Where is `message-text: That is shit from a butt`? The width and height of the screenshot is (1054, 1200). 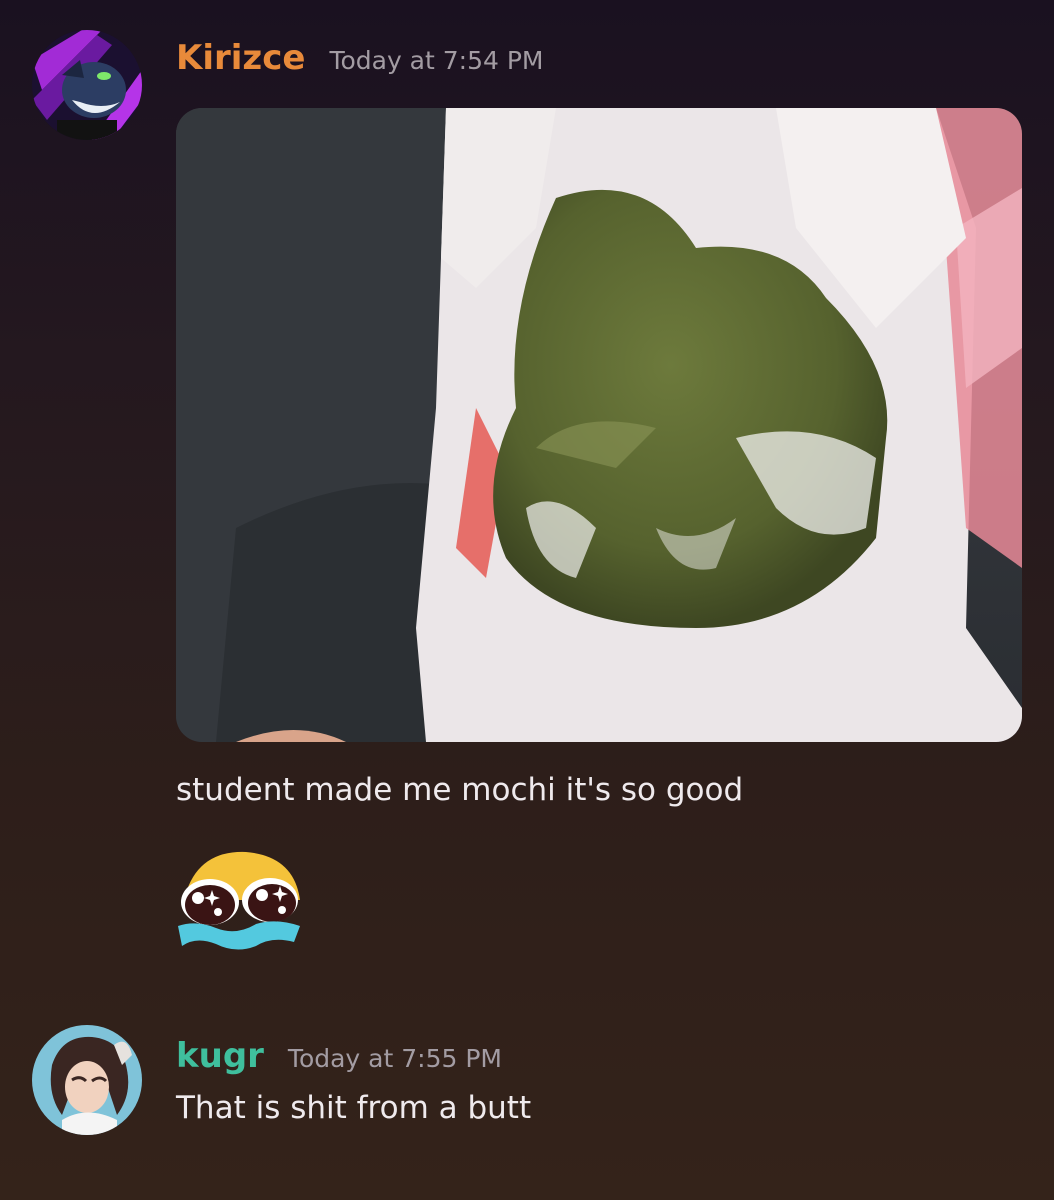 message-text: That is shit from a butt is located at coordinates (354, 1108).